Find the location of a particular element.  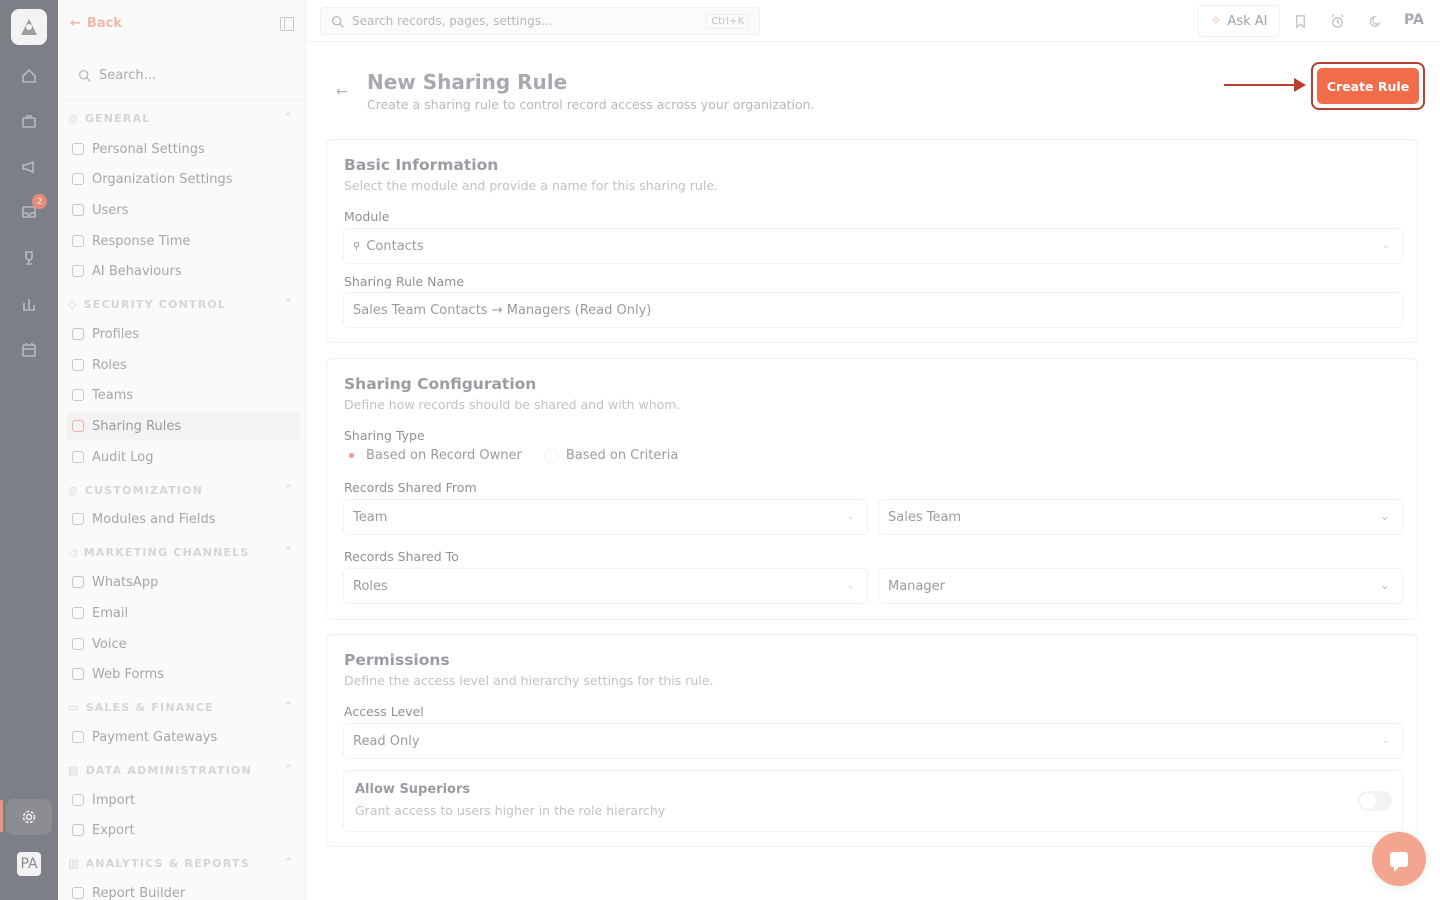

gear-icon is located at coordinates (29, 817).